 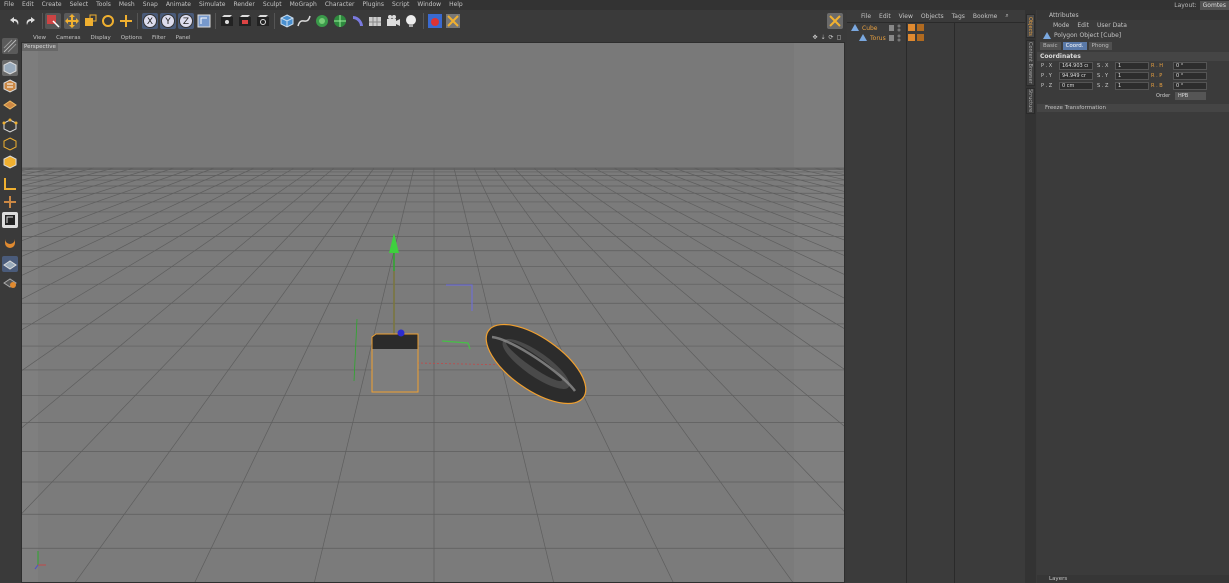 I want to click on rotate-tool-icon, so click(x=108, y=21).